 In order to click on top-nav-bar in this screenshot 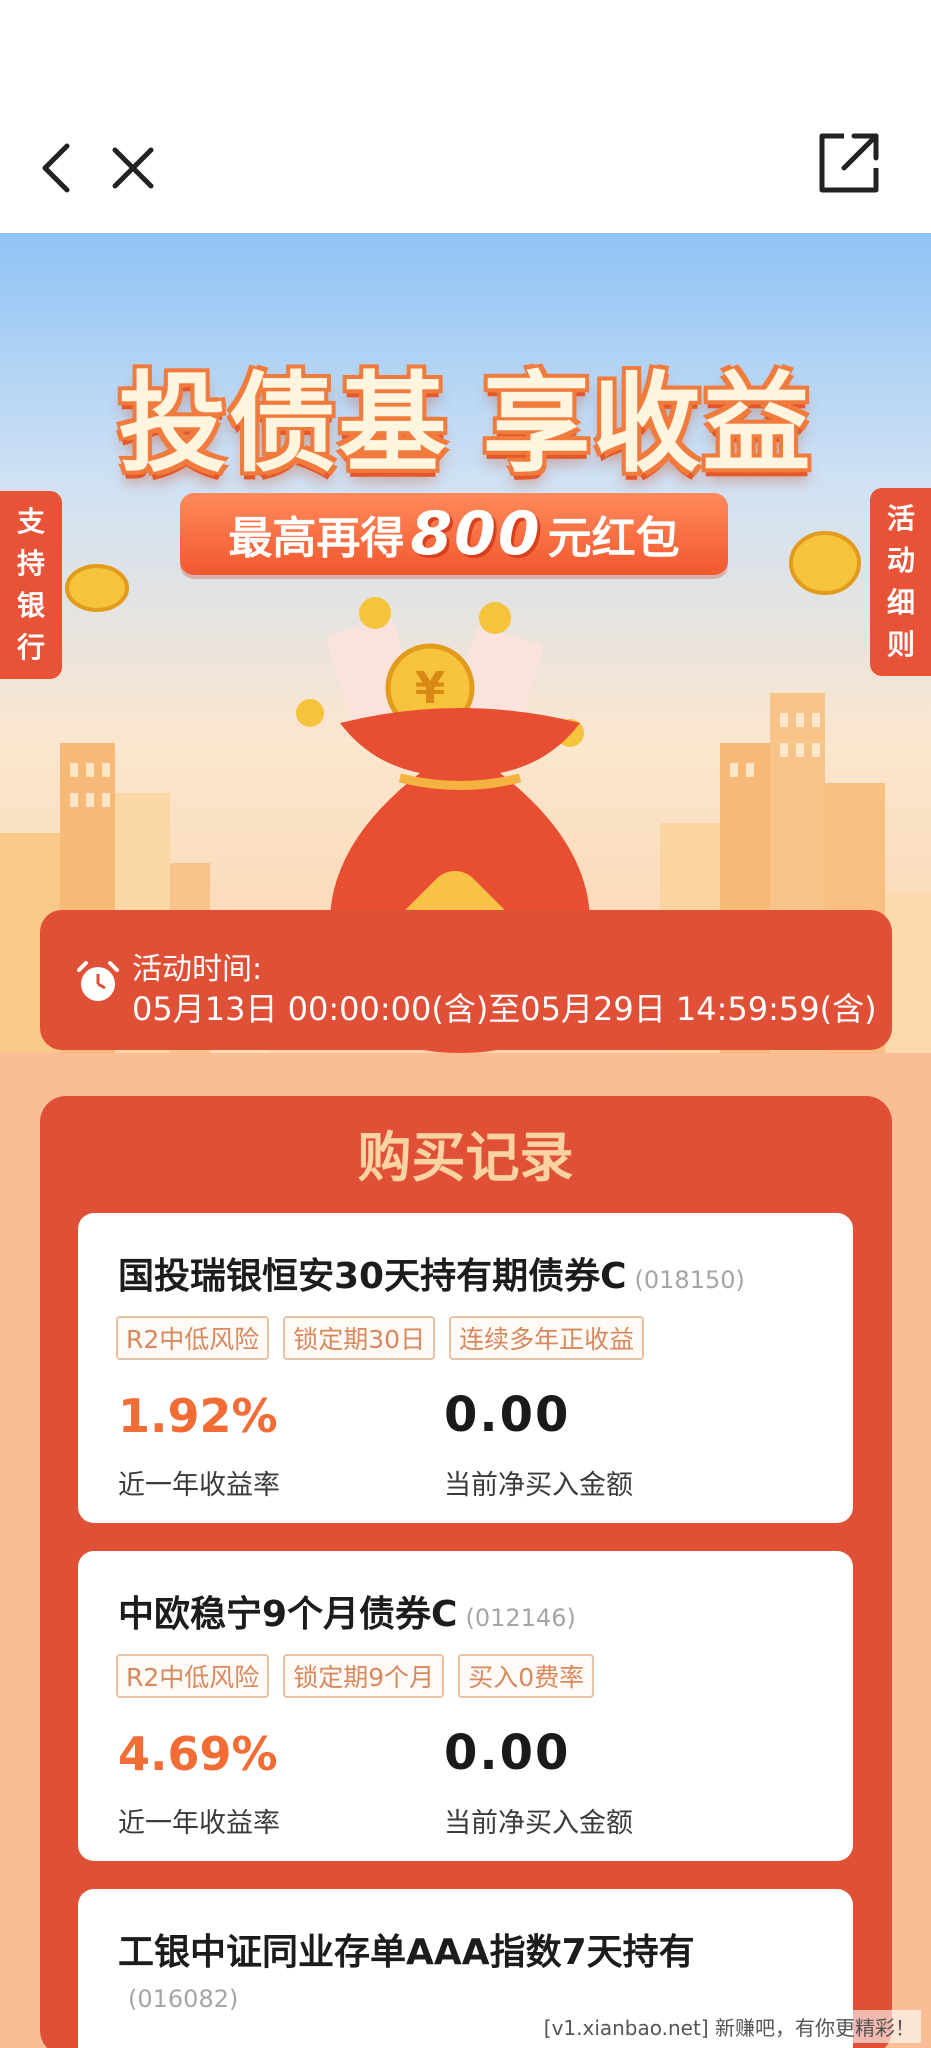, I will do `click(465, 116)`.